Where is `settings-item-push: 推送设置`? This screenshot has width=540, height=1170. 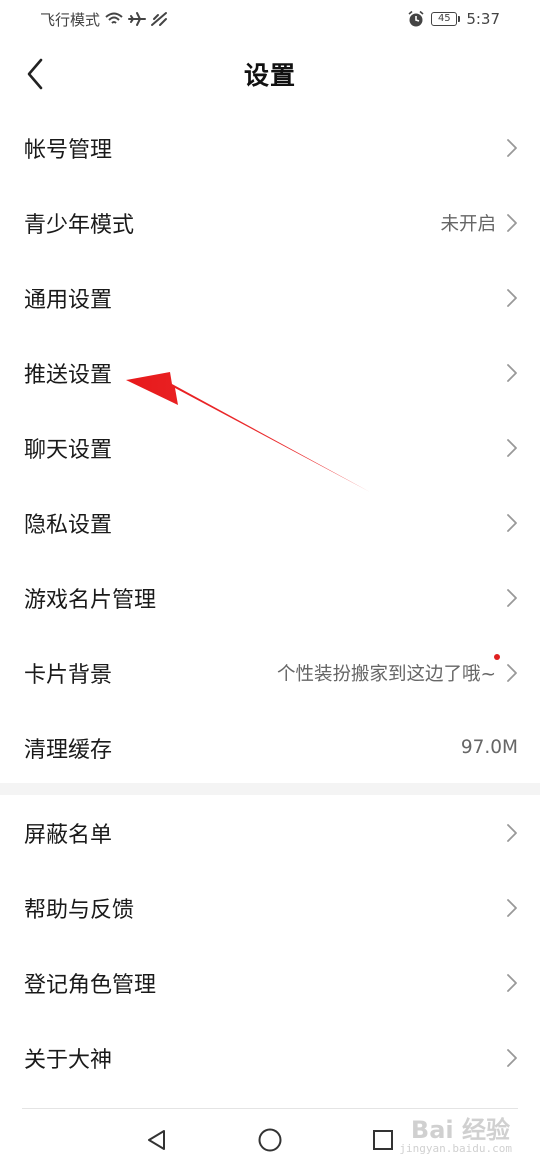
settings-item-push: 推送设置 is located at coordinates (270, 372).